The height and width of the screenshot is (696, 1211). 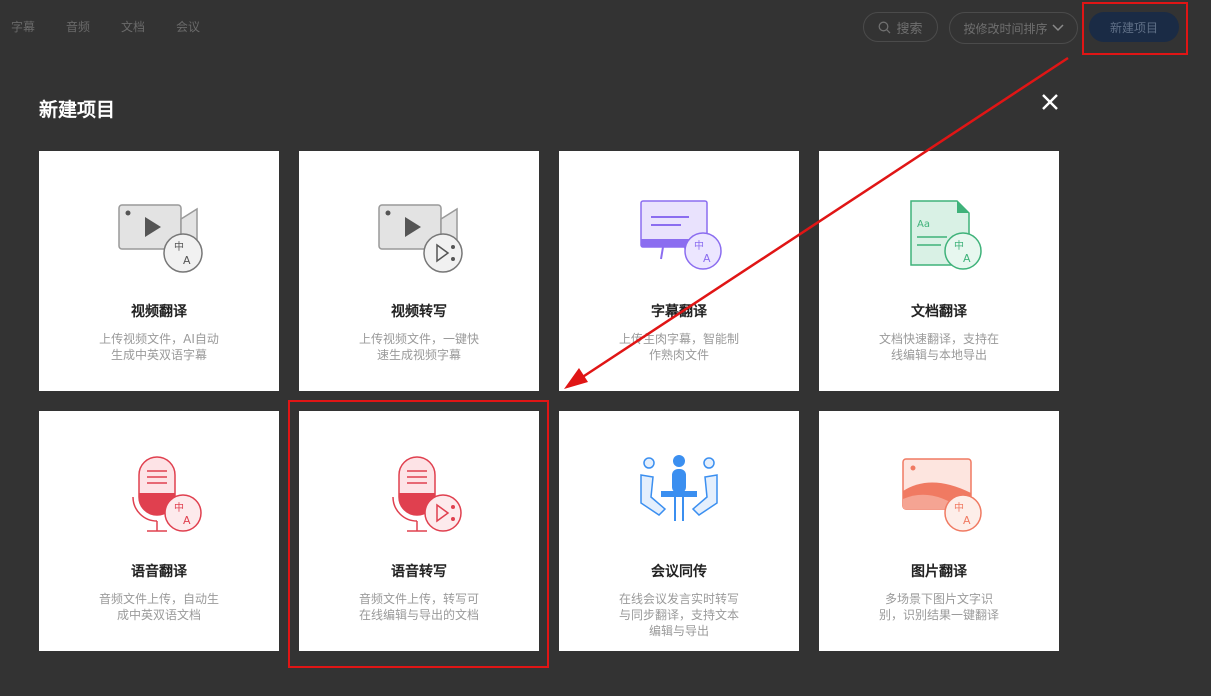 I want to click on meeting-interpret-icon, so click(x=679, y=488).